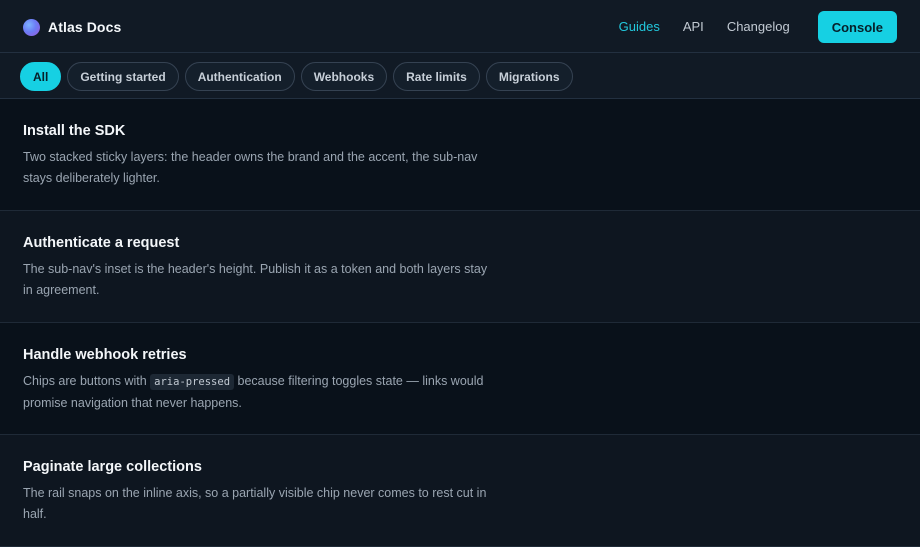 The height and width of the screenshot is (547, 920). Describe the element at coordinates (693, 27) in the screenshot. I see `nav-link-api: API` at that location.